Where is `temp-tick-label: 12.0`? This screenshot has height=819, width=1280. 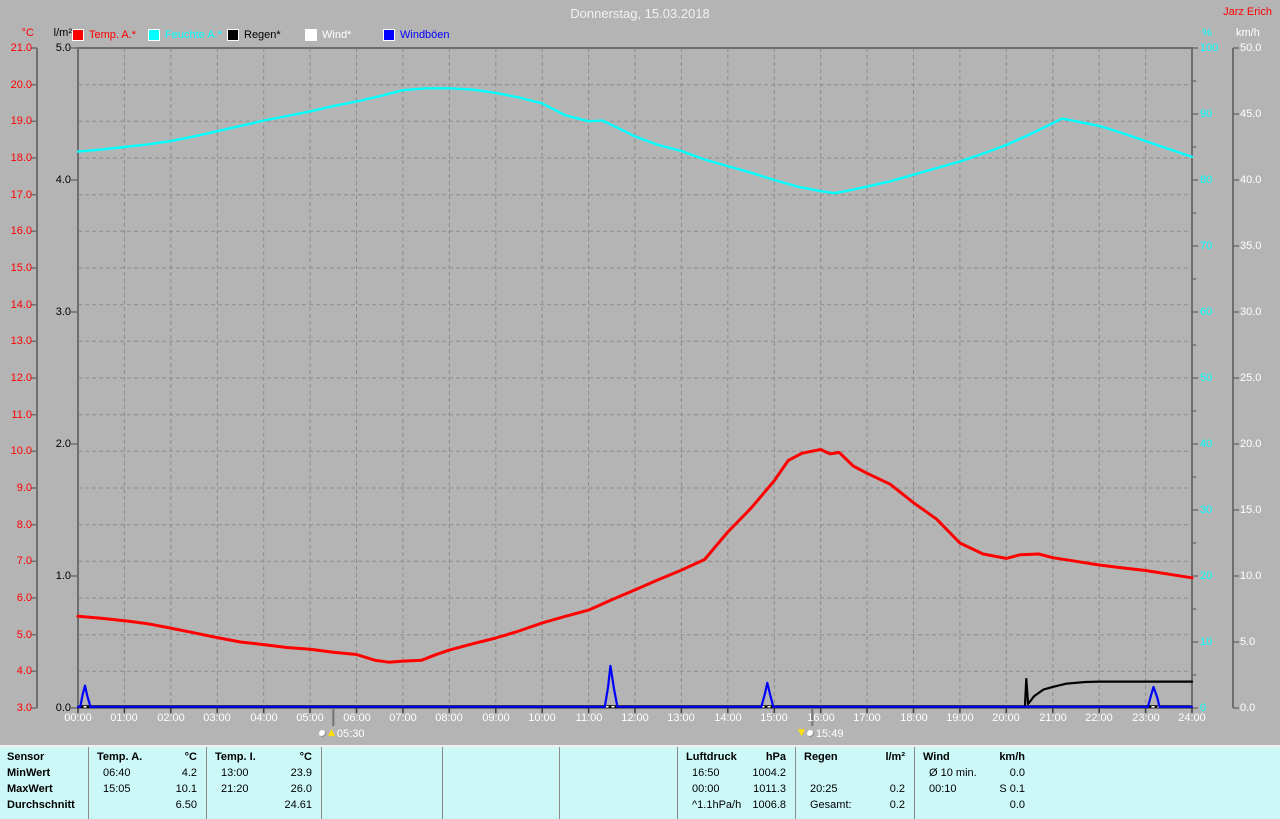
temp-tick-label: 12.0 is located at coordinates (21, 378).